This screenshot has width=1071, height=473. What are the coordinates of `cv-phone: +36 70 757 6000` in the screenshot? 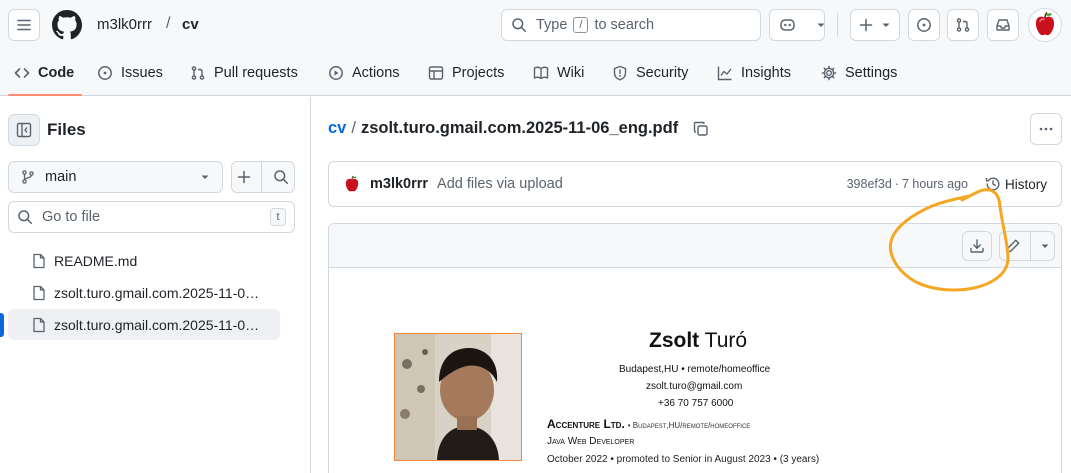 It's located at (696, 403).